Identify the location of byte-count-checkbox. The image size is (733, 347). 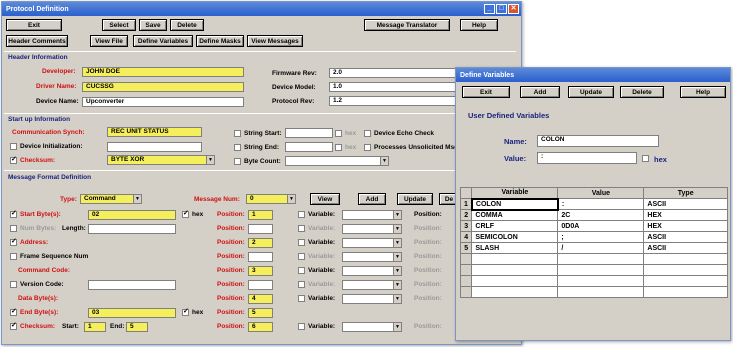
(237, 161).